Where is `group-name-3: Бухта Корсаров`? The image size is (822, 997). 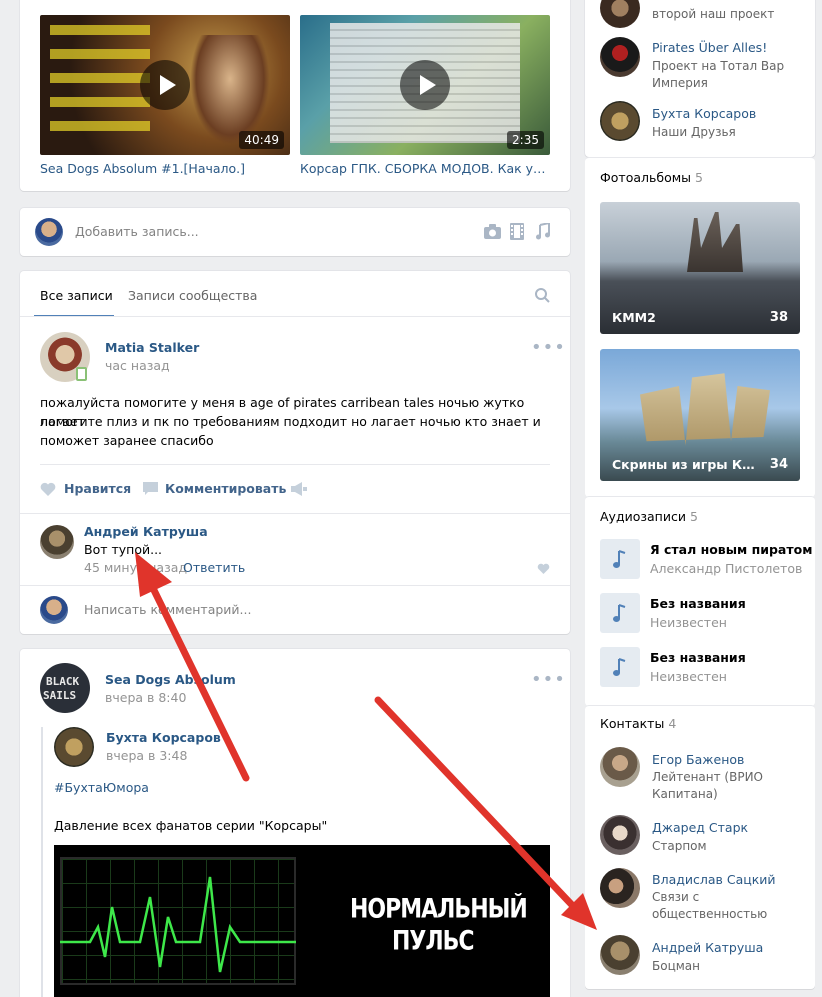
group-name-3: Бухта Корсаров is located at coordinates (704, 113).